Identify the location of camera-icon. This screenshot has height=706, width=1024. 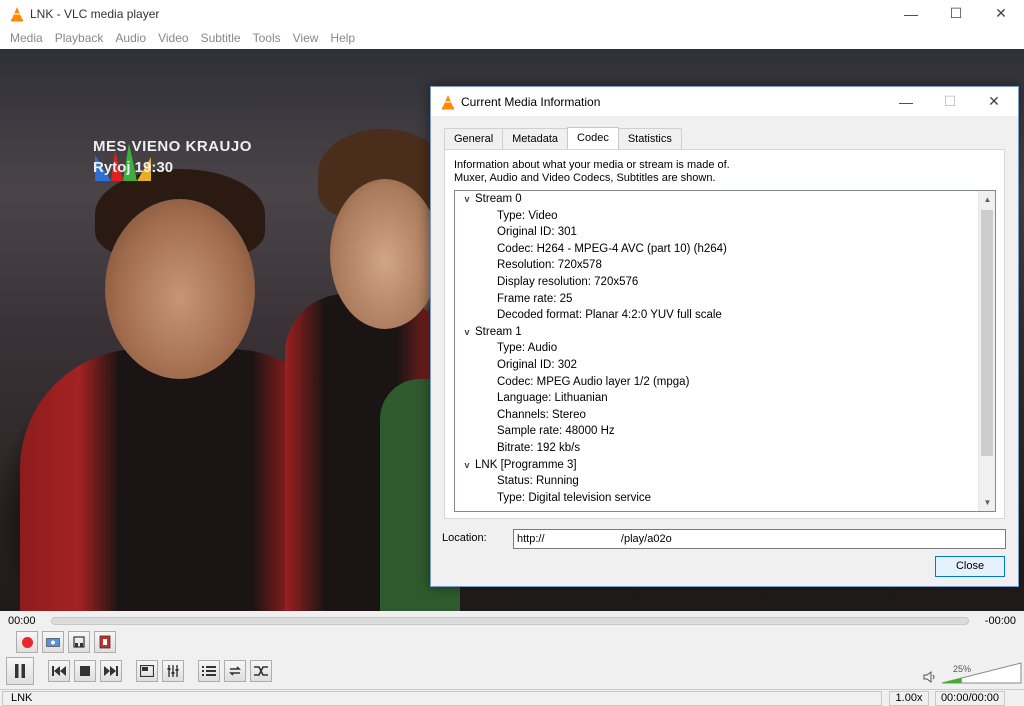
(53, 642).